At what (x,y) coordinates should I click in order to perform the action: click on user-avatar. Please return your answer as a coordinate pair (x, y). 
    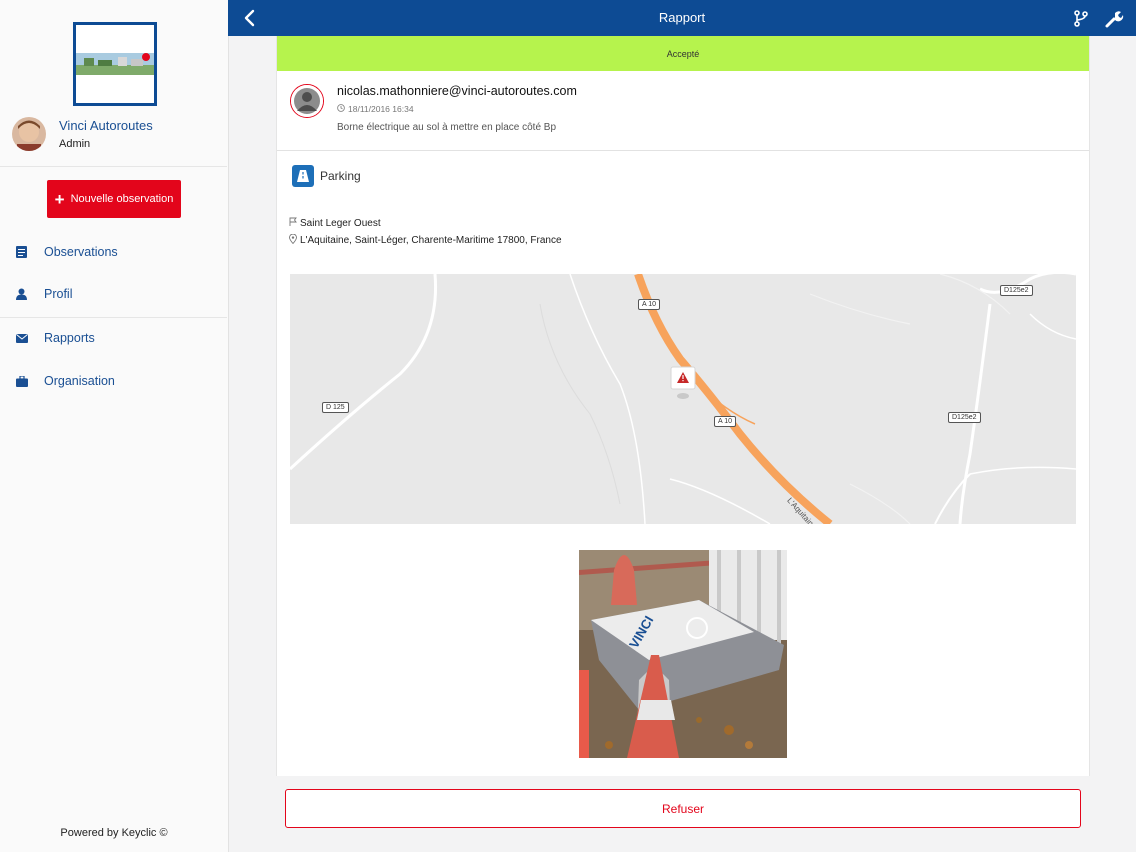
    Looking at the image, I should click on (29, 134).